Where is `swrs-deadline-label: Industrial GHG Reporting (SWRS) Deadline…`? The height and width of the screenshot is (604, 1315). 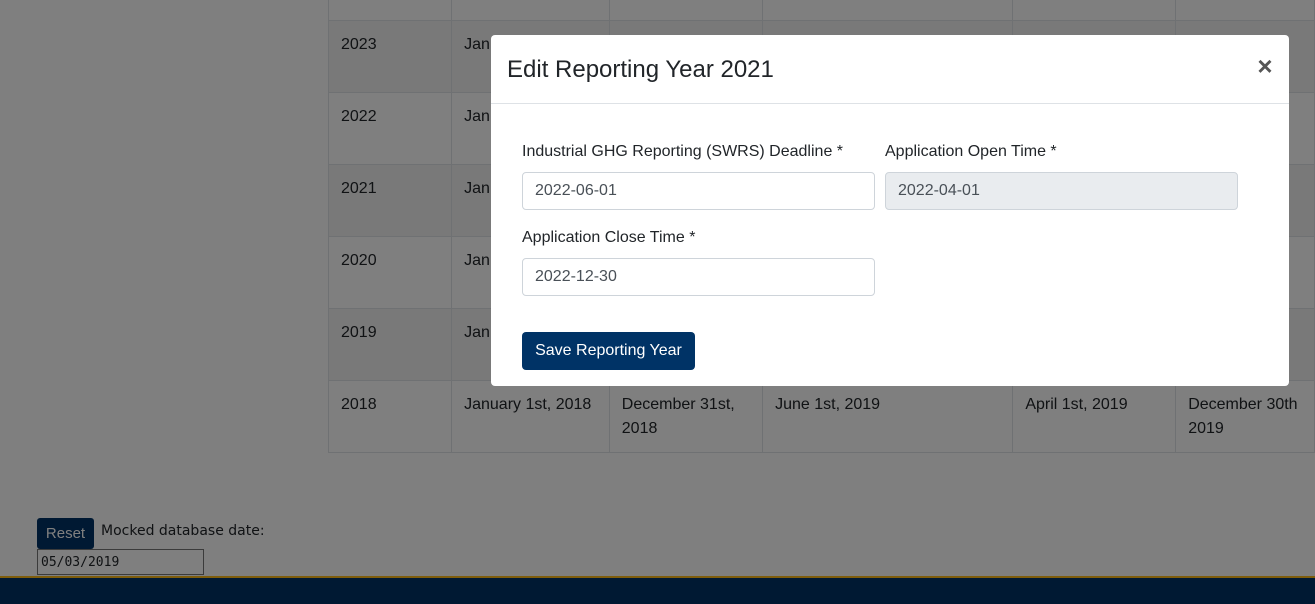
swrs-deadline-label: Industrial GHG Reporting (SWRS) Deadline… is located at coordinates (683, 151).